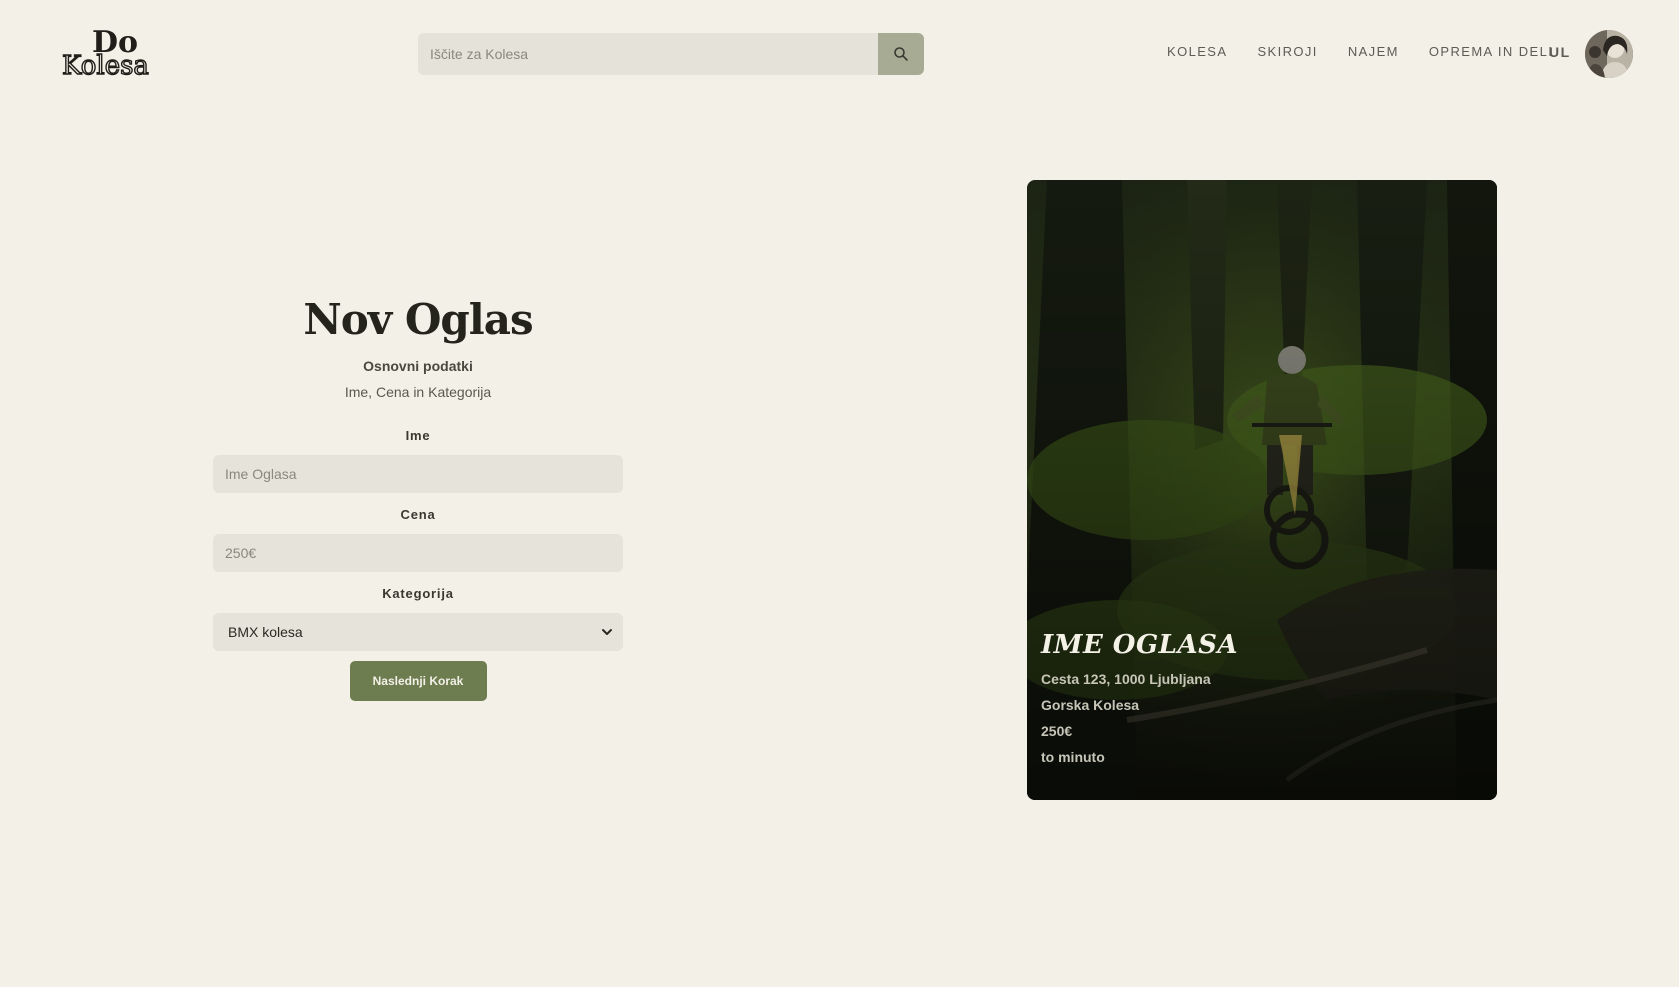 The image size is (1679, 987). What do you see at coordinates (418, 514) in the screenshot?
I see `price-label: Cena` at bounding box center [418, 514].